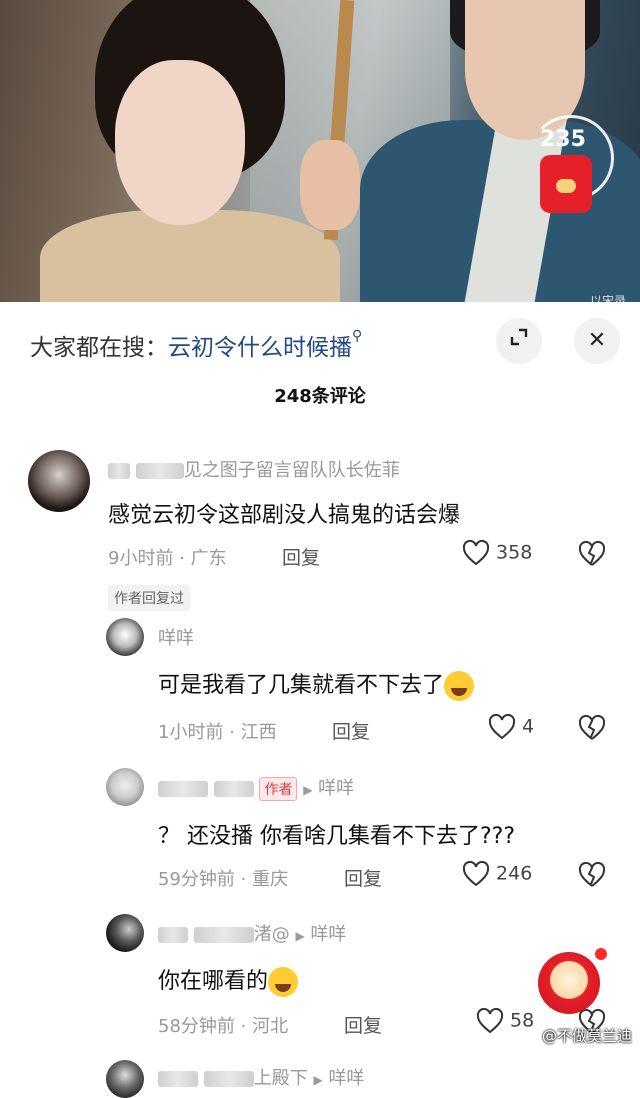 This screenshot has height=1098, width=640. Describe the element at coordinates (180, 142) in the screenshot. I see `video-figure-woman-face` at that location.